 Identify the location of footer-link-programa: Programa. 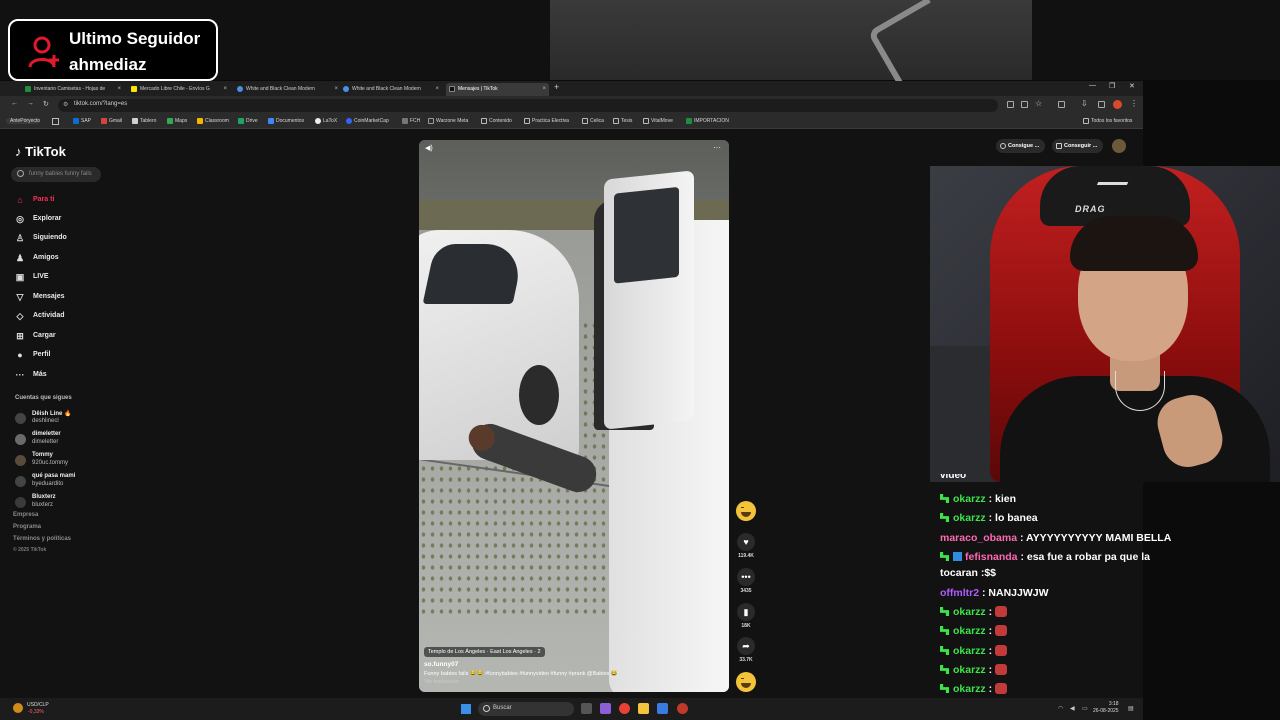
(27, 527).